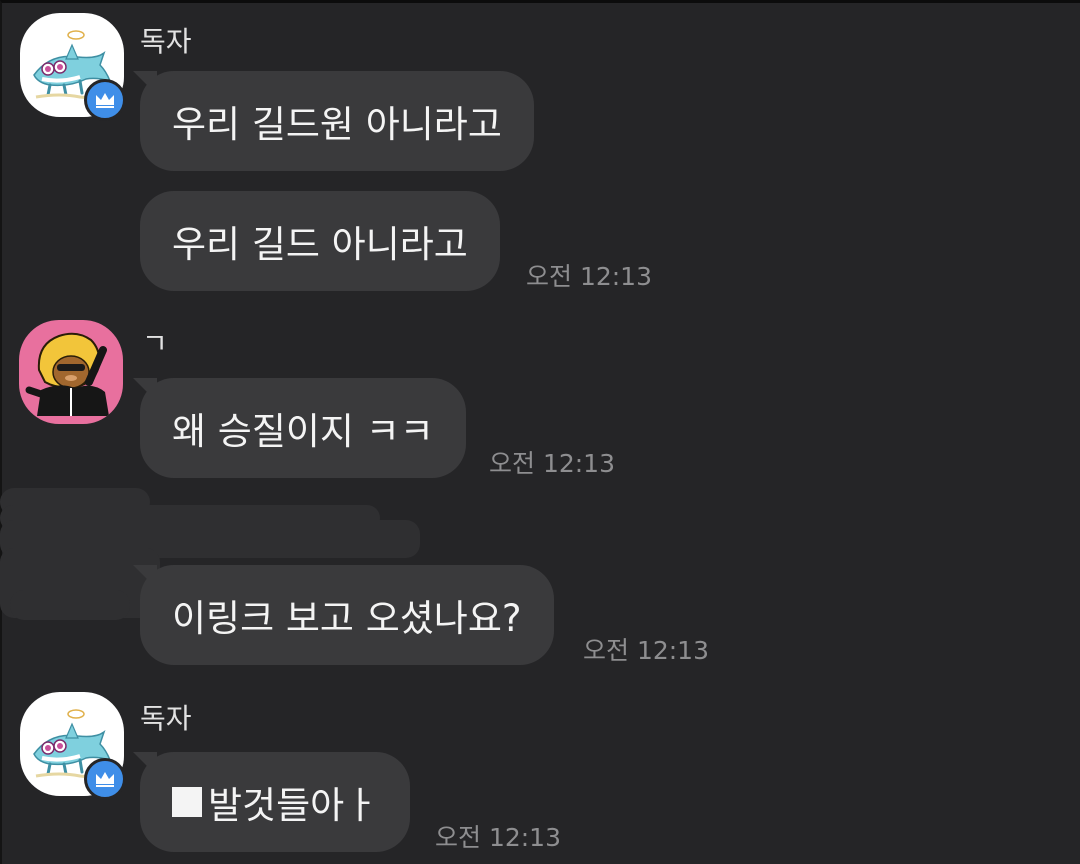 The height and width of the screenshot is (864, 1080). I want to click on message-bubble: 발것들아ㅏ, so click(275, 802).